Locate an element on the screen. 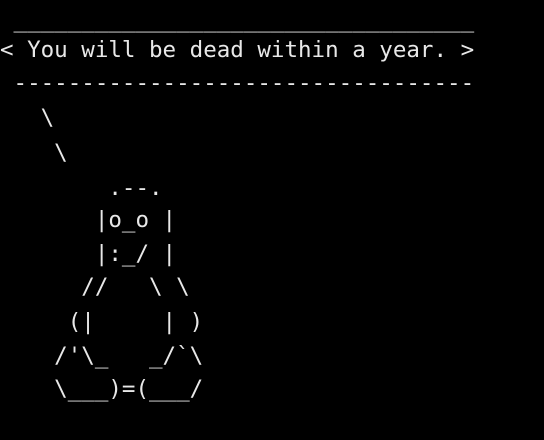 The image size is (544, 440). tux-line: // \ \ is located at coordinates (95, 287).